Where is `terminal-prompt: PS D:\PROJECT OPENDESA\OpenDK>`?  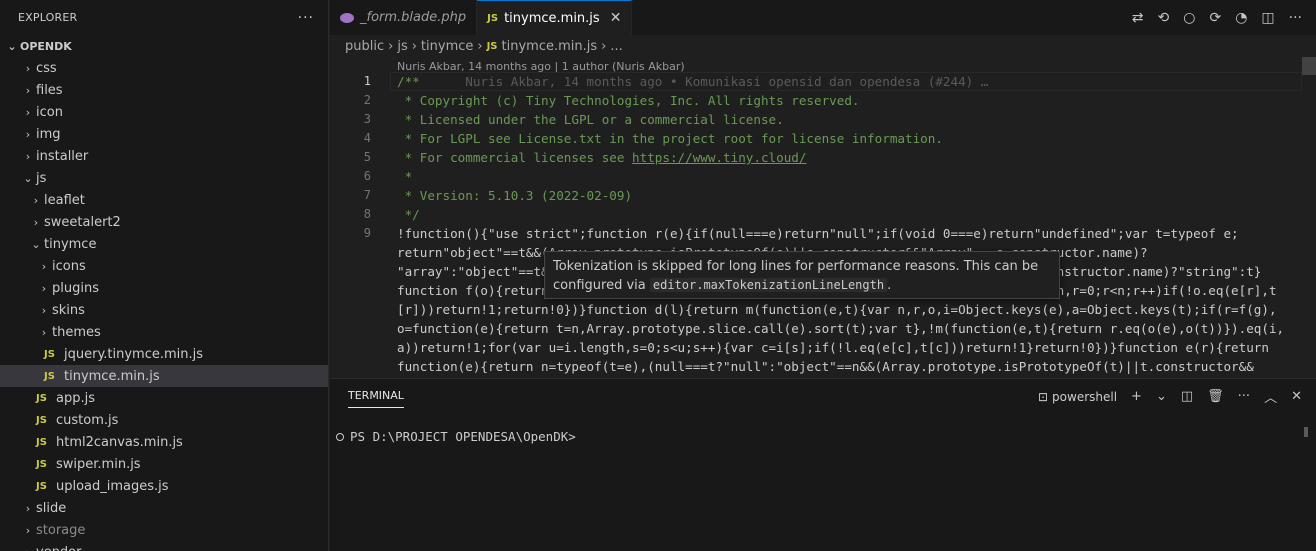
terminal-prompt: PS D:\PROJECT OPENDESA\OpenDK> is located at coordinates (456, 436).